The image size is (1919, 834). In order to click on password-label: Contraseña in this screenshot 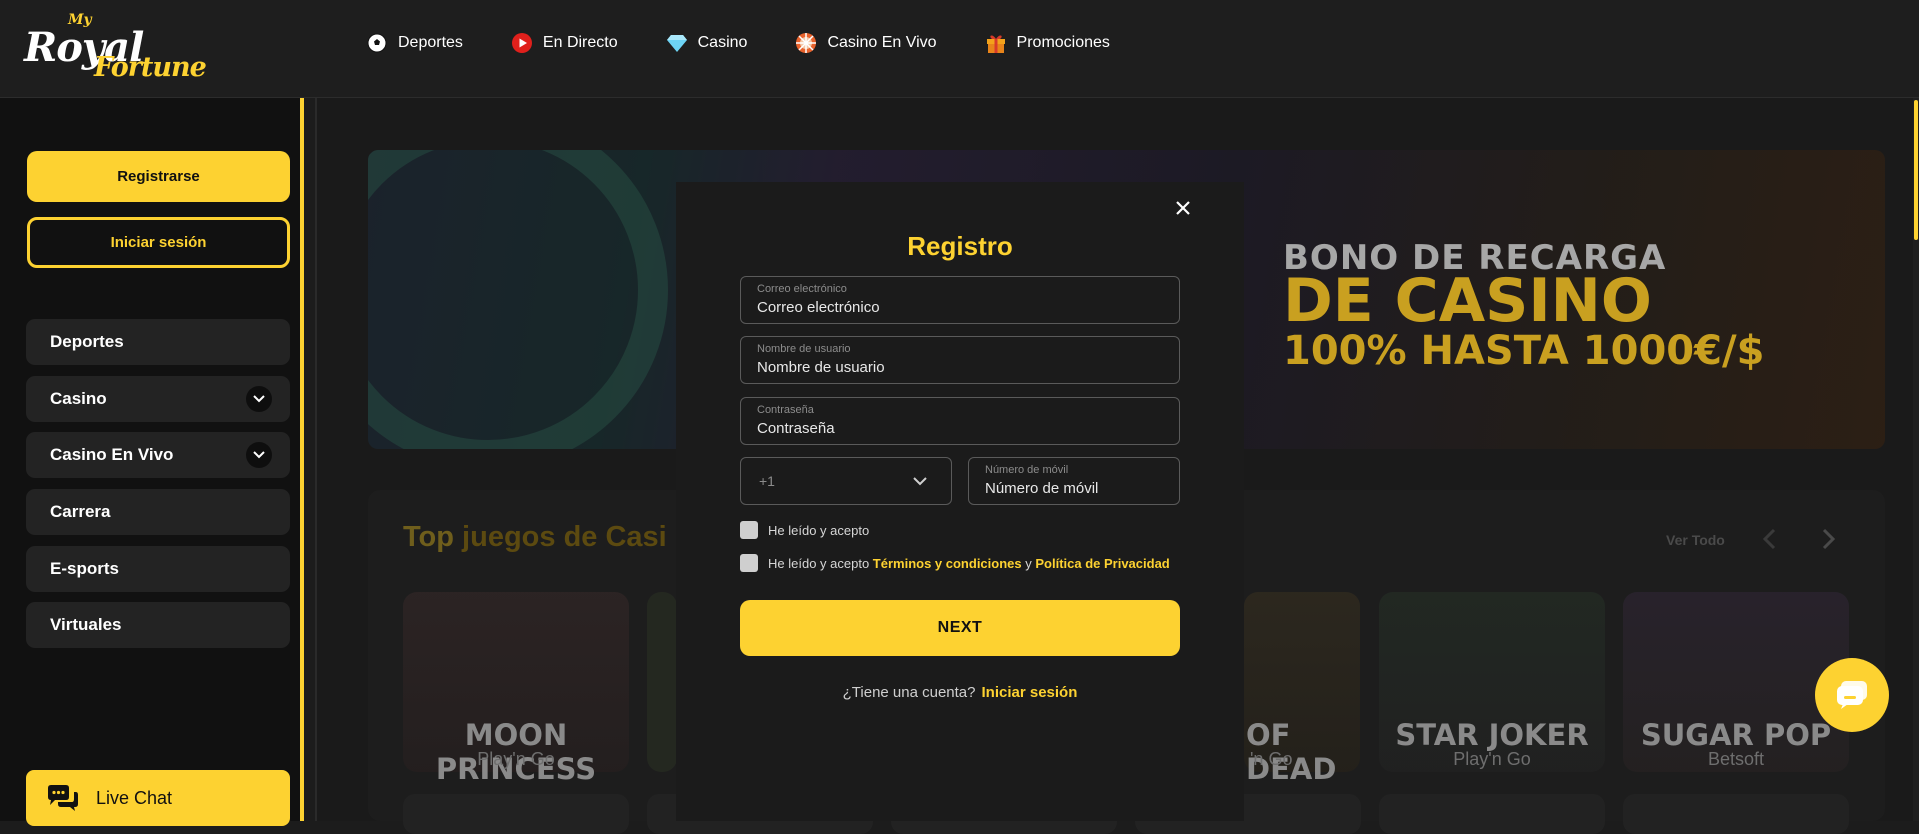, I will do `click(785, 410)`.